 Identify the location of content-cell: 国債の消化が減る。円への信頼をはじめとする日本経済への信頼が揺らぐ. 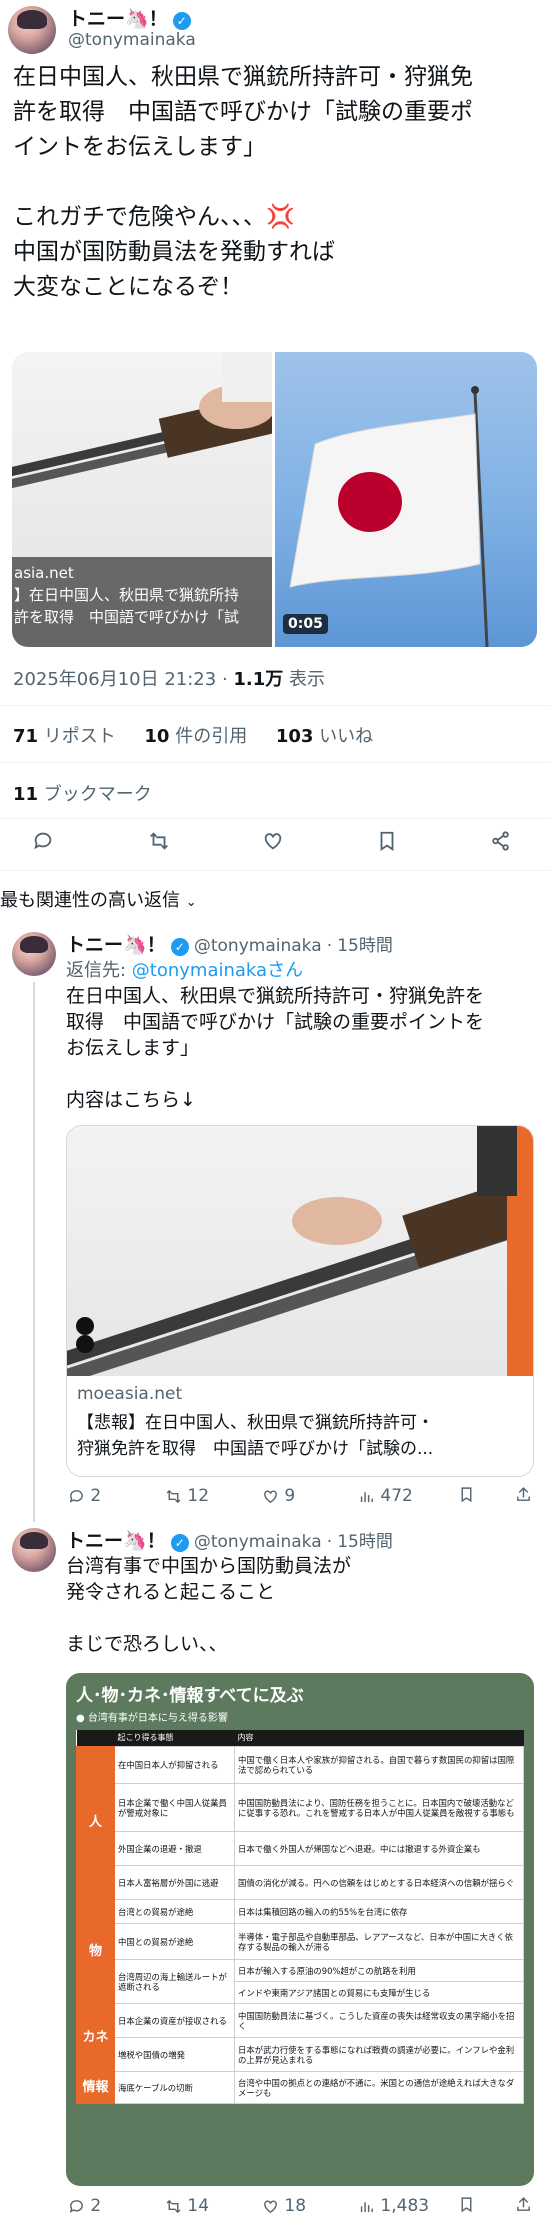
(379, 1882).